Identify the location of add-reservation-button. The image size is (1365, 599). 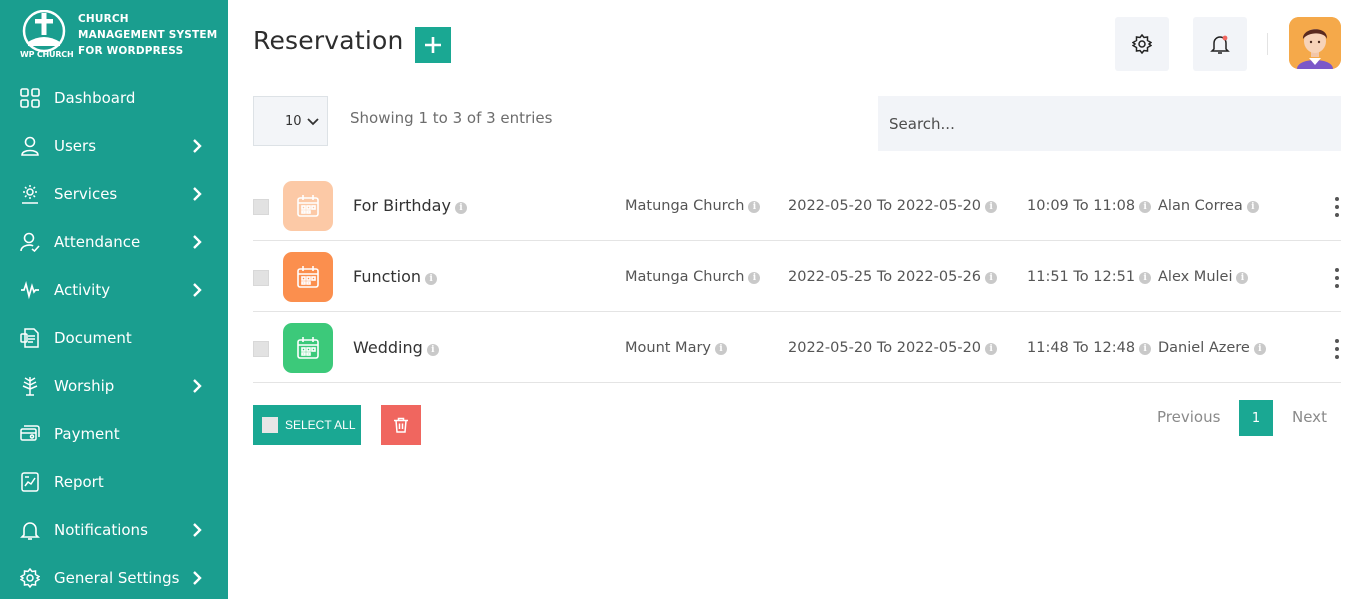
(433, 45).